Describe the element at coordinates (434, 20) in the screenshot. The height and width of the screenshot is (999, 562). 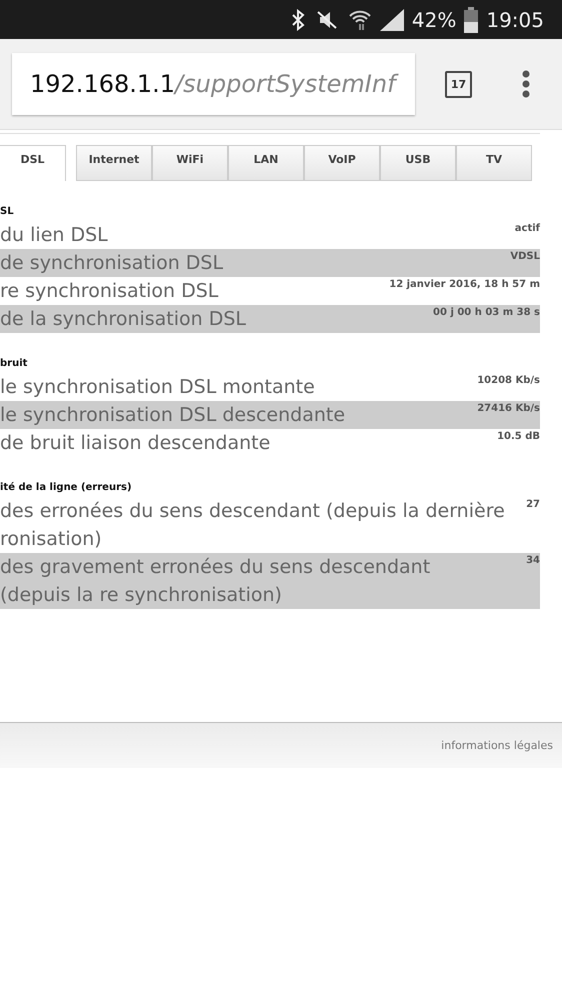
I see `battery-percent: 42%` at that location.